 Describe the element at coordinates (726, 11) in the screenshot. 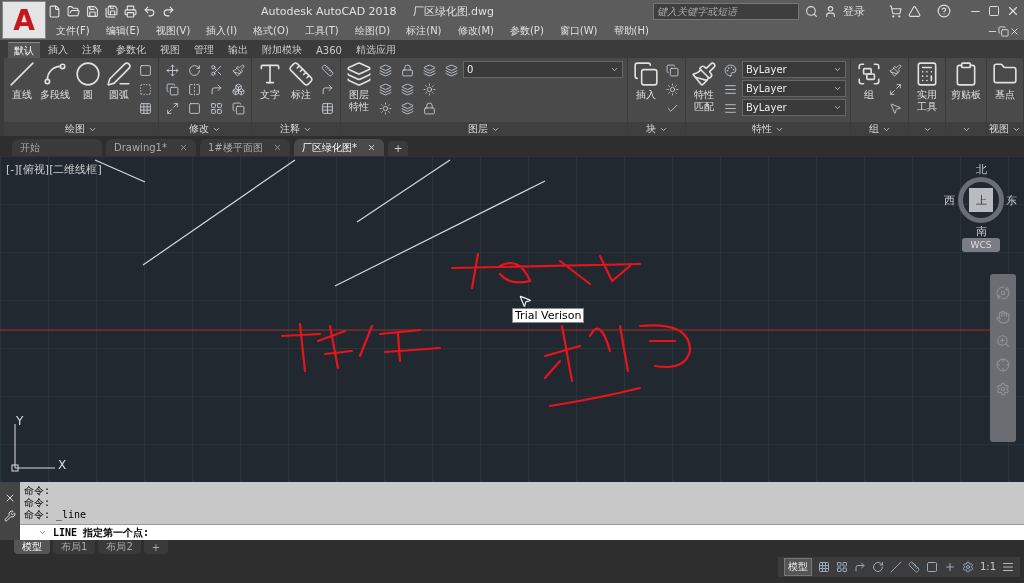

I see `search-field: 键入关键字或短语` at that location.